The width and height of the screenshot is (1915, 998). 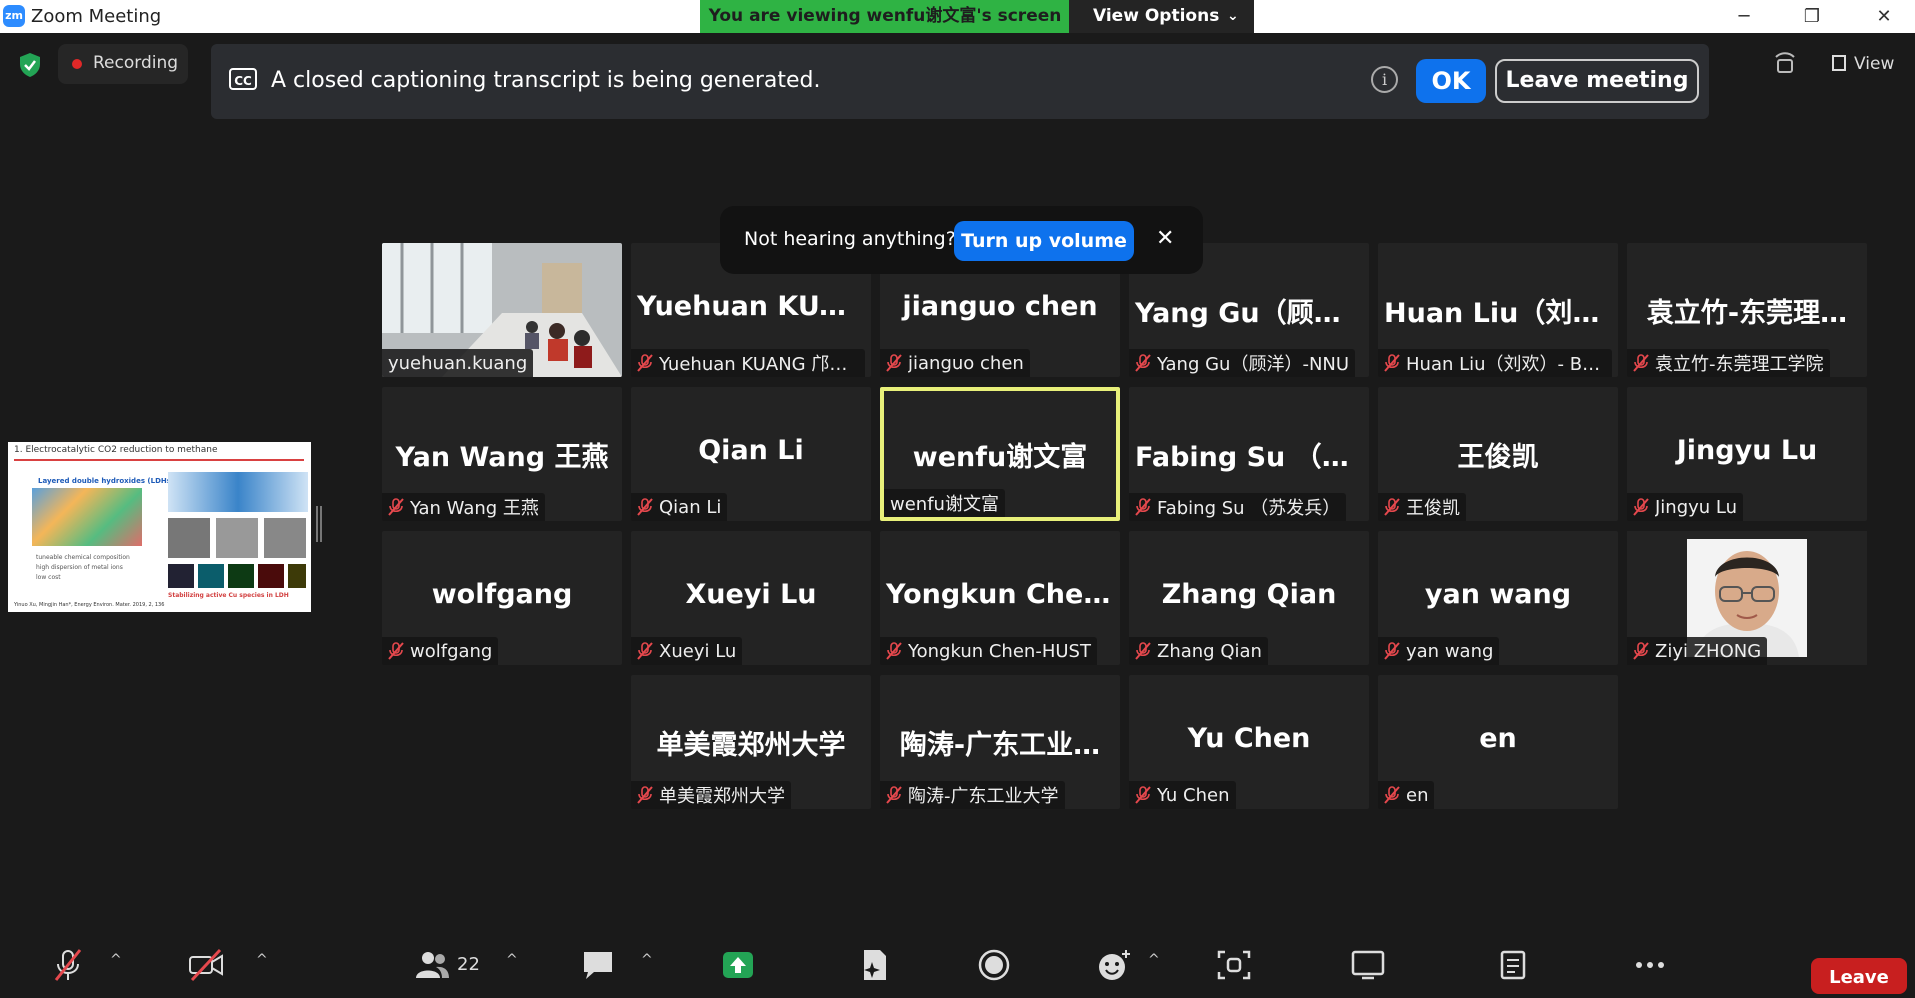 I want to click on participant-tile: 王俊凯 王俊凯, so click(x=1498, y=454).